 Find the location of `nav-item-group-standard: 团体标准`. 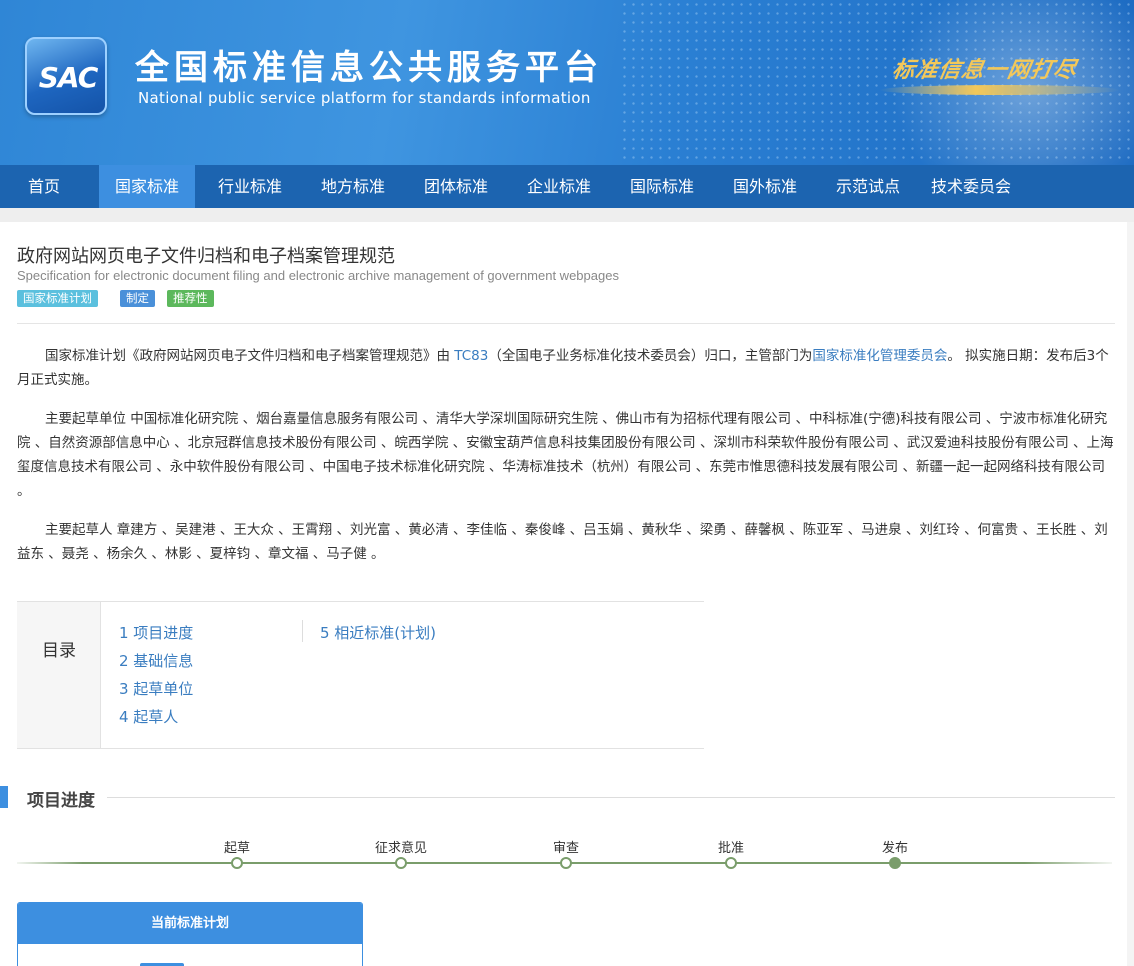

nav-item-group-standard: 团体标准 is located at coordinates (456, 186).